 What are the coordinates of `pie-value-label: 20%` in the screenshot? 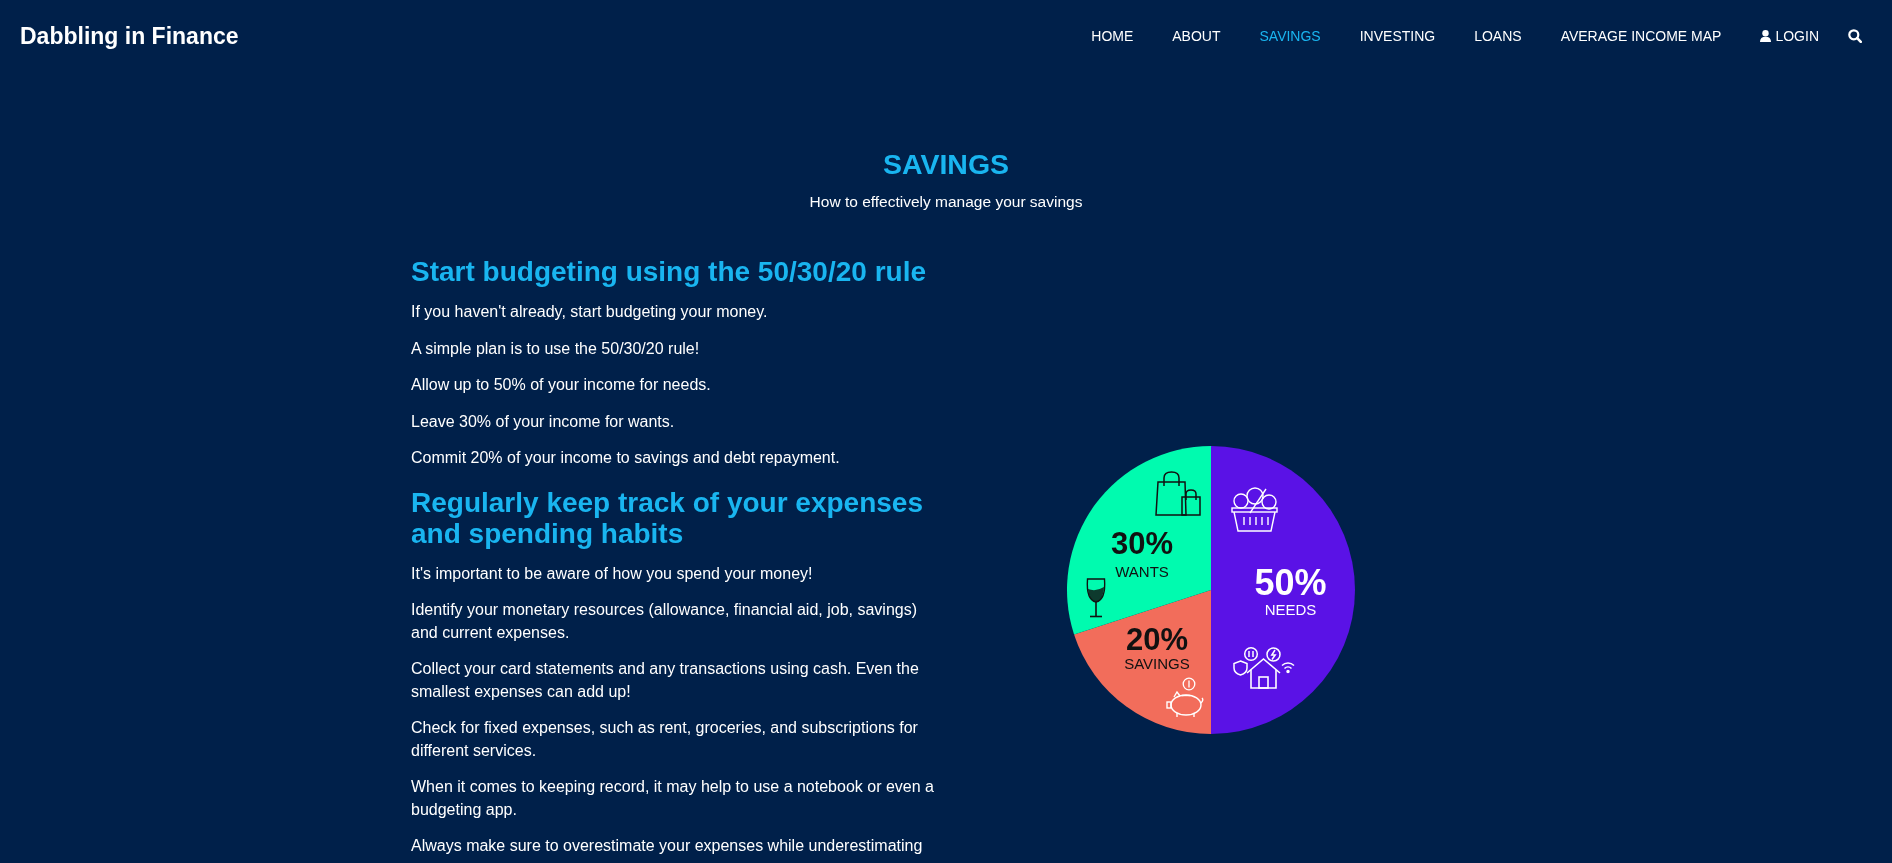 It's located at (1157, 639).